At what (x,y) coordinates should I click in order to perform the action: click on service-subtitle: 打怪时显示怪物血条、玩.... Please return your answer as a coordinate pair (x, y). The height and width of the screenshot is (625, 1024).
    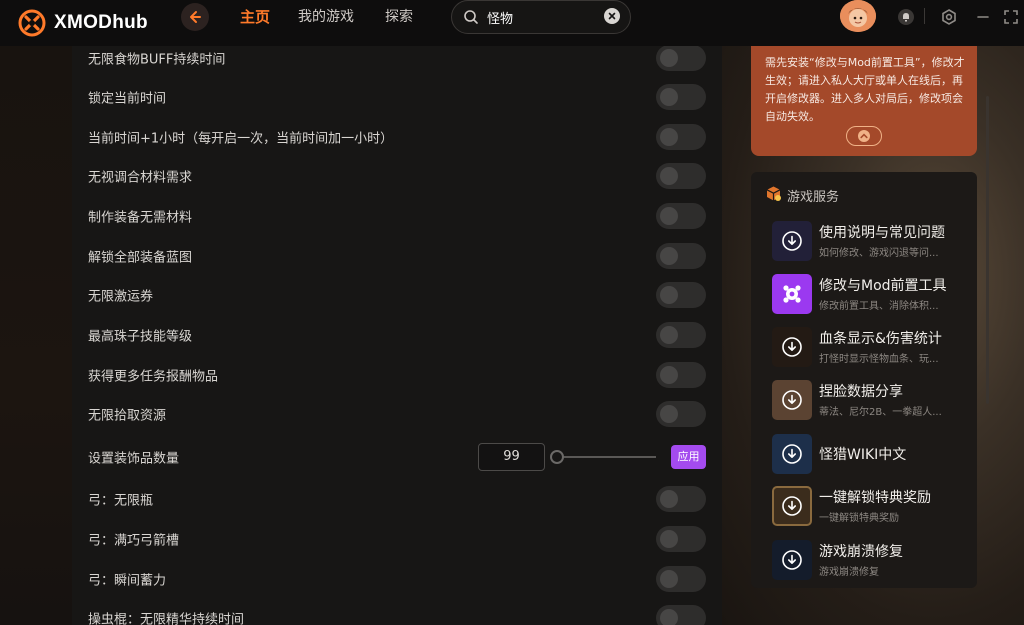
    Looking at the image, I should click on (879, 359).